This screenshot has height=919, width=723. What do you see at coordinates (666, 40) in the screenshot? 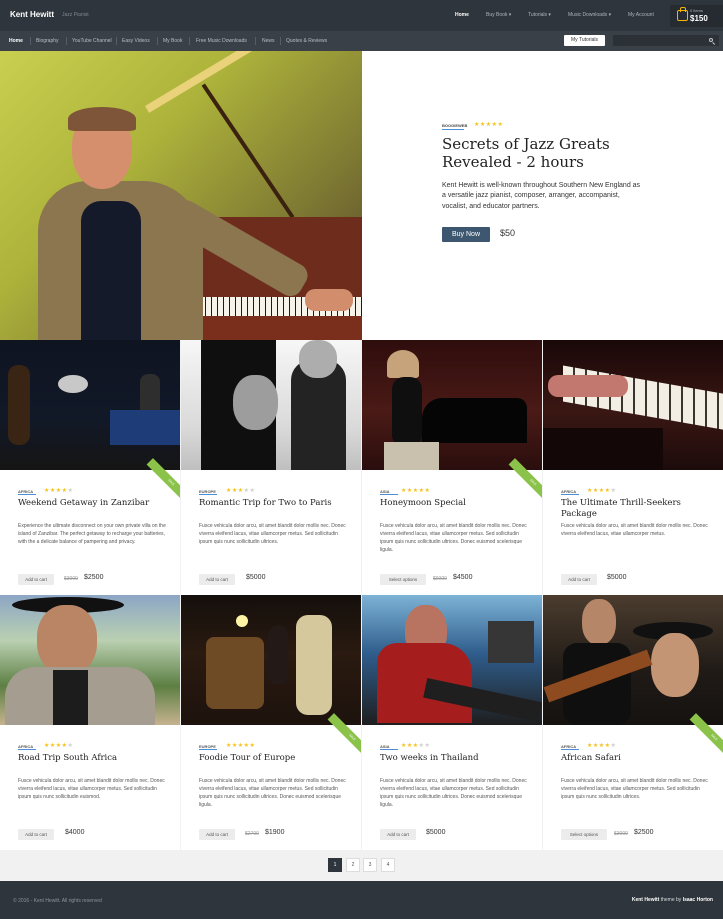
I see `search-input` at bounding box center [666, 40].